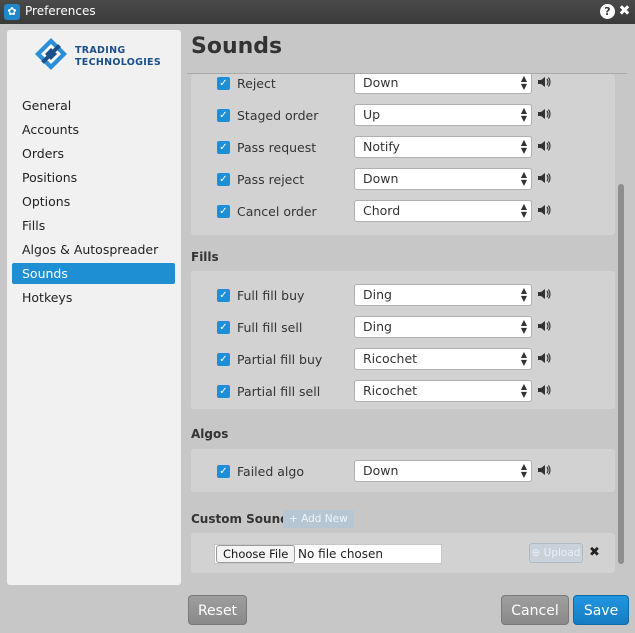  I want to click on window-title: Preferences, so click(60, 11).